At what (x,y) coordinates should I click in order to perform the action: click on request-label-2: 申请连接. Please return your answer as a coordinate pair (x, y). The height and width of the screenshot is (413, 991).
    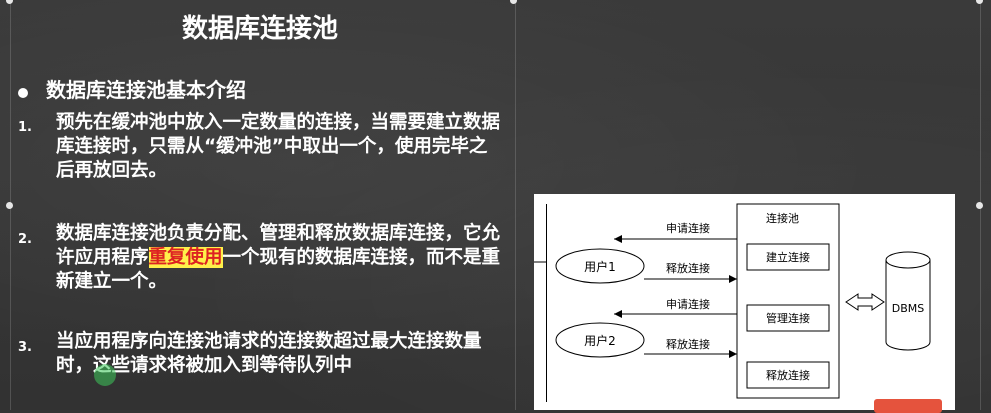
    Looking at the image, I should click on (688, 304).